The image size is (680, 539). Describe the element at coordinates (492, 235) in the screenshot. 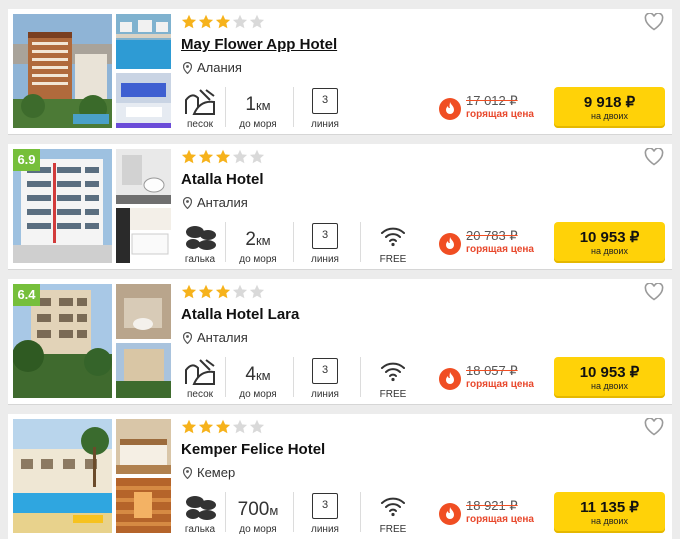

I see `old-price: 20 783 ₽` at that location.